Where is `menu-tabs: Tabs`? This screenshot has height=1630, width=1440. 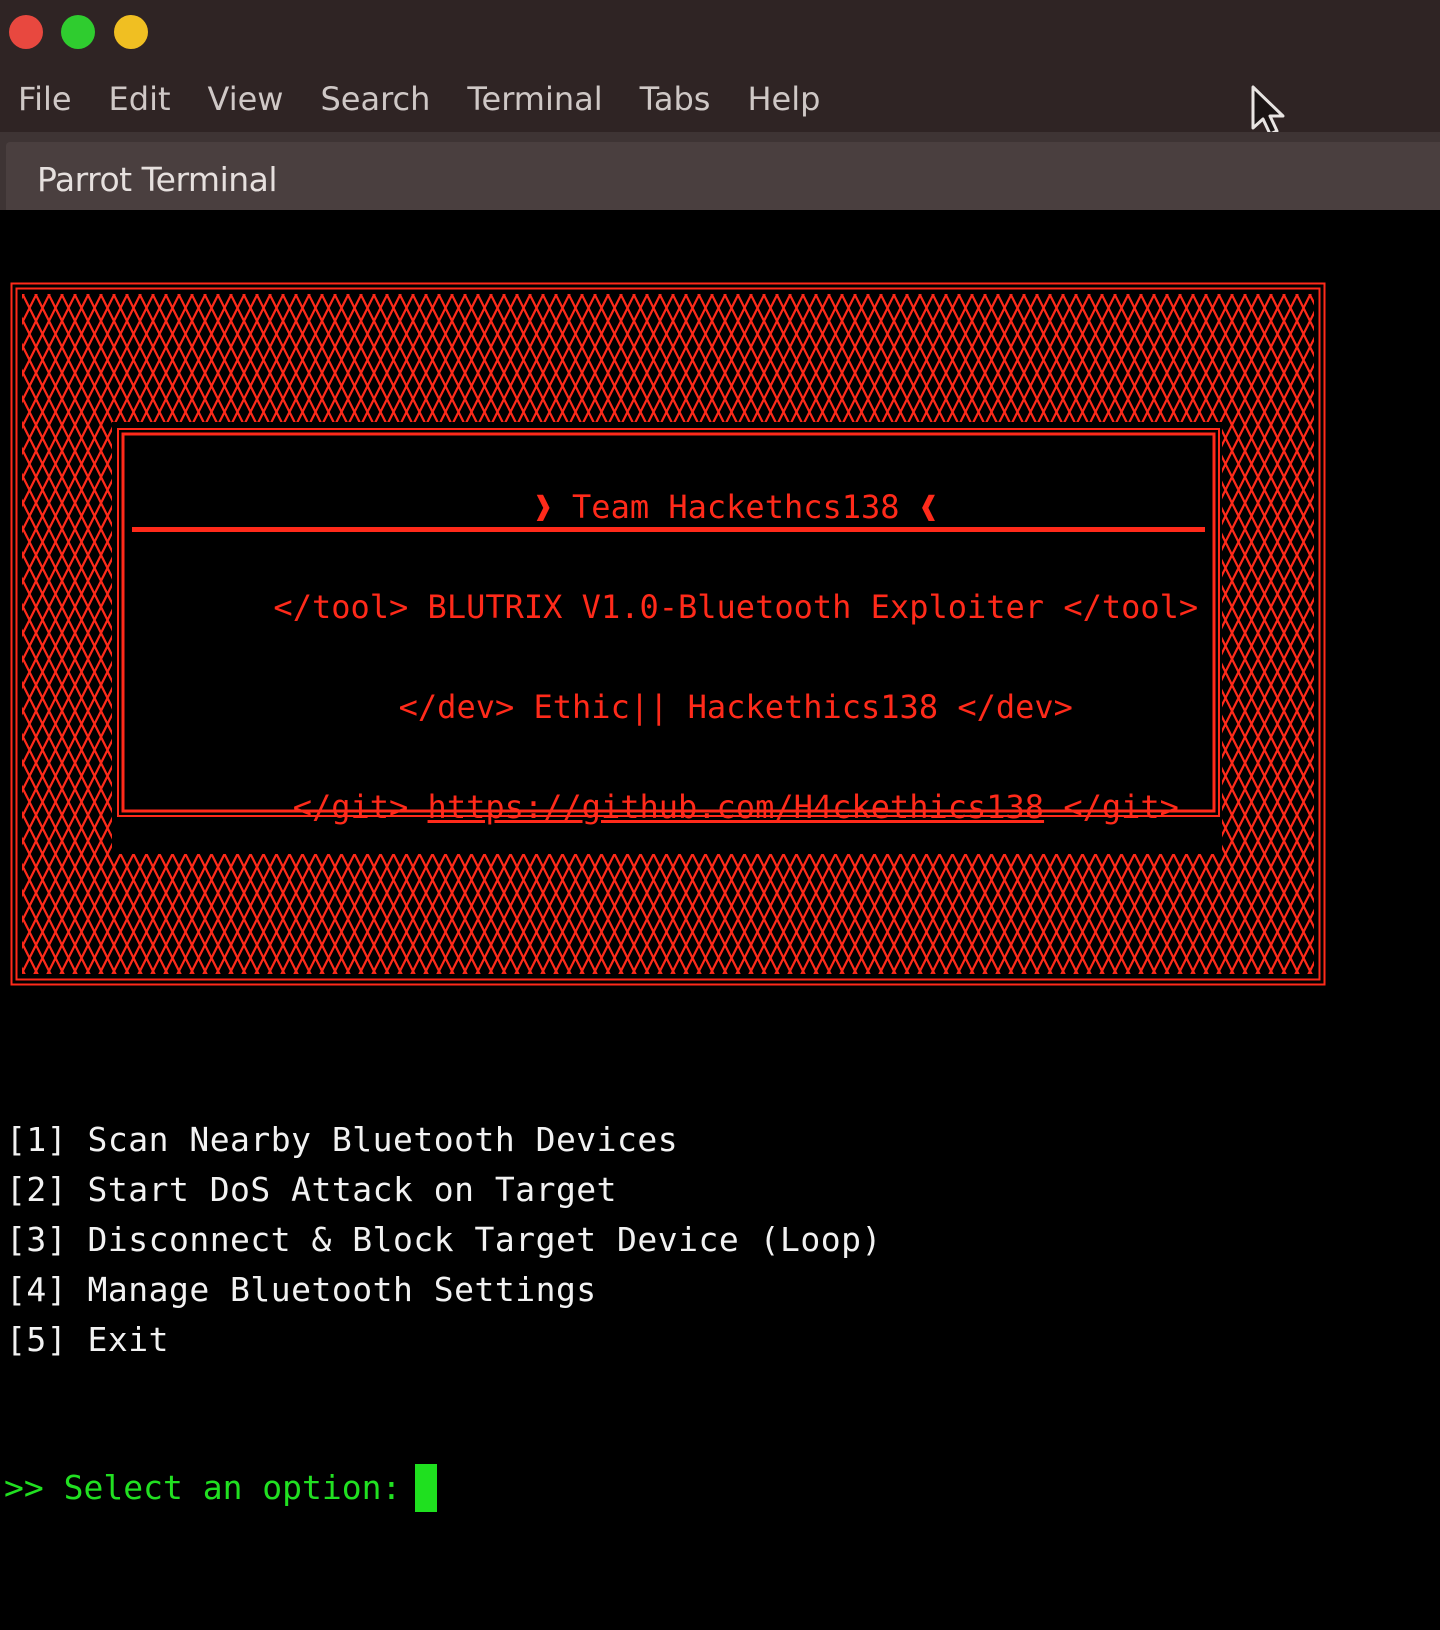
menu-tabs: Tabs is located at coordinates (675, 99).